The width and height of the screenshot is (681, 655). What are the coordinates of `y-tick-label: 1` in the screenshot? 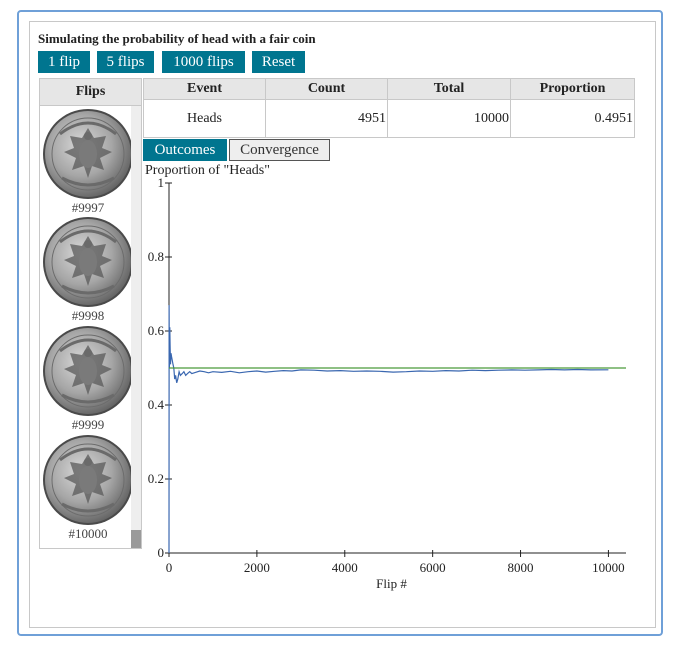 It's located at (161, 182).